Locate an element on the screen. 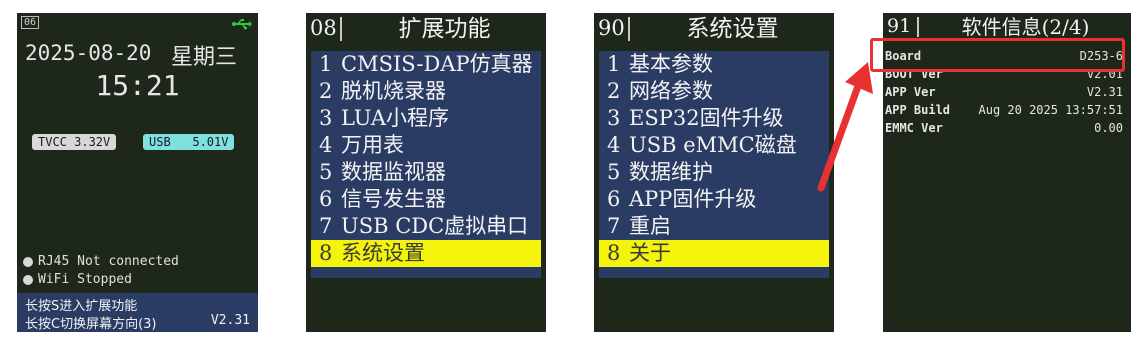 Image resolution: width=1141 pixels, height=338 pixels. menu-item-about: 8 关于 is located at coordinates (714, 253).